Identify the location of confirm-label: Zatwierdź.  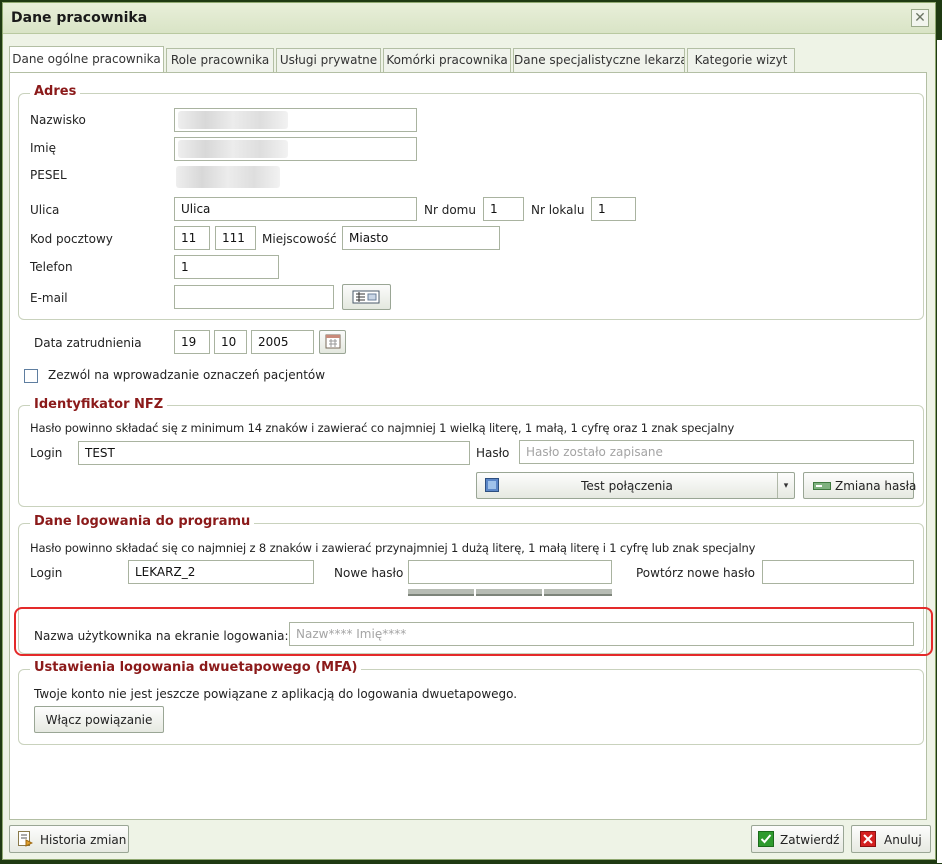
(810, 840).